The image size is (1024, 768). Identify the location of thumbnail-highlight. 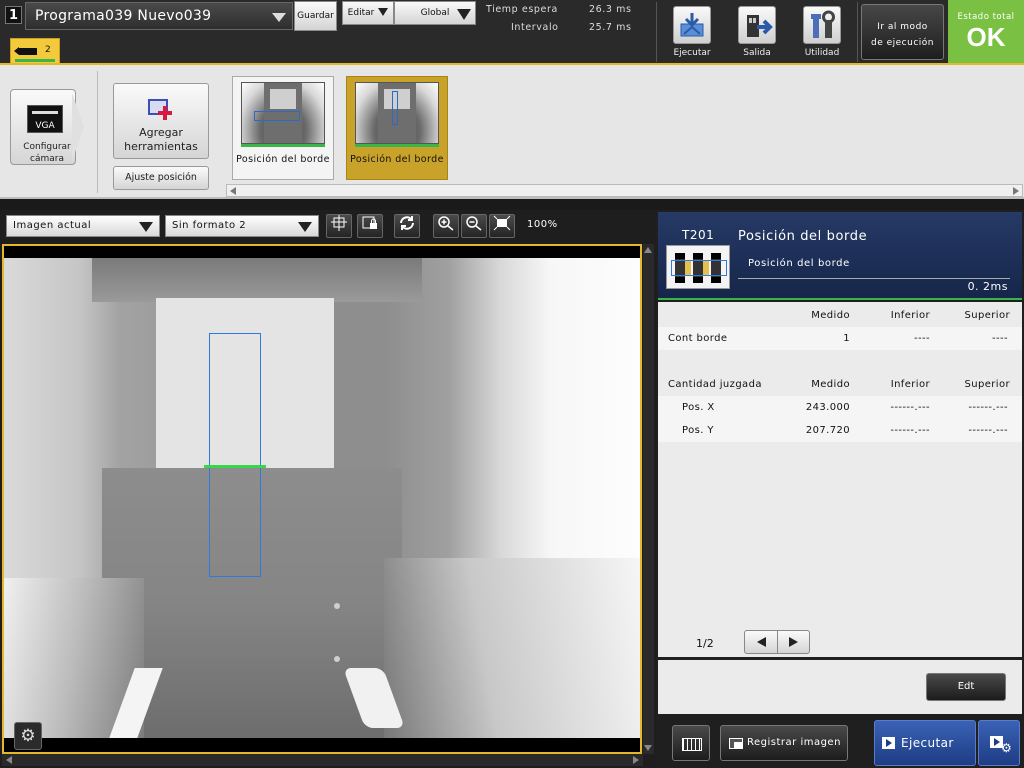
(283, 99).